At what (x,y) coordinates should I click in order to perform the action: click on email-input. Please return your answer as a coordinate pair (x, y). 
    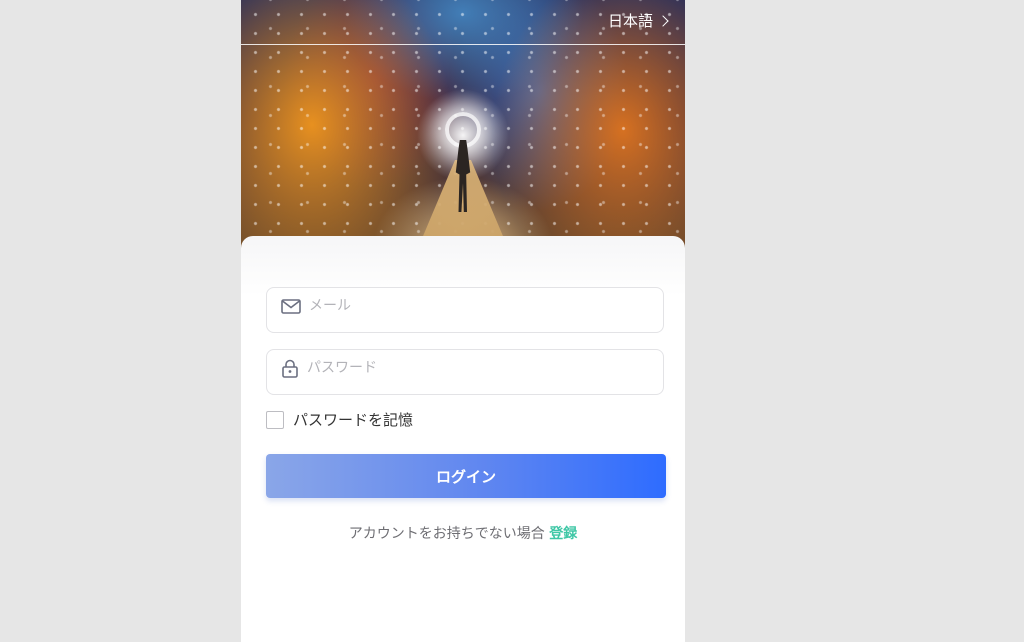
    Looking at the image, I should click on (469, 306).